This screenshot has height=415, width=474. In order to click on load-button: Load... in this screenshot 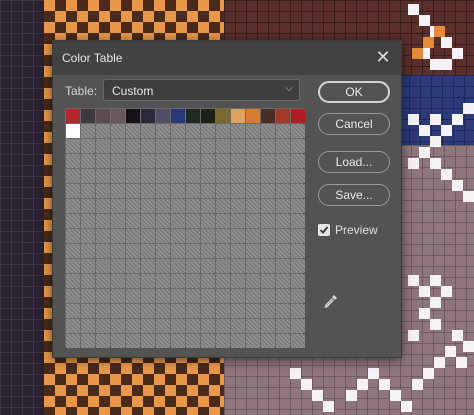, I will do `click(354, 162)`.